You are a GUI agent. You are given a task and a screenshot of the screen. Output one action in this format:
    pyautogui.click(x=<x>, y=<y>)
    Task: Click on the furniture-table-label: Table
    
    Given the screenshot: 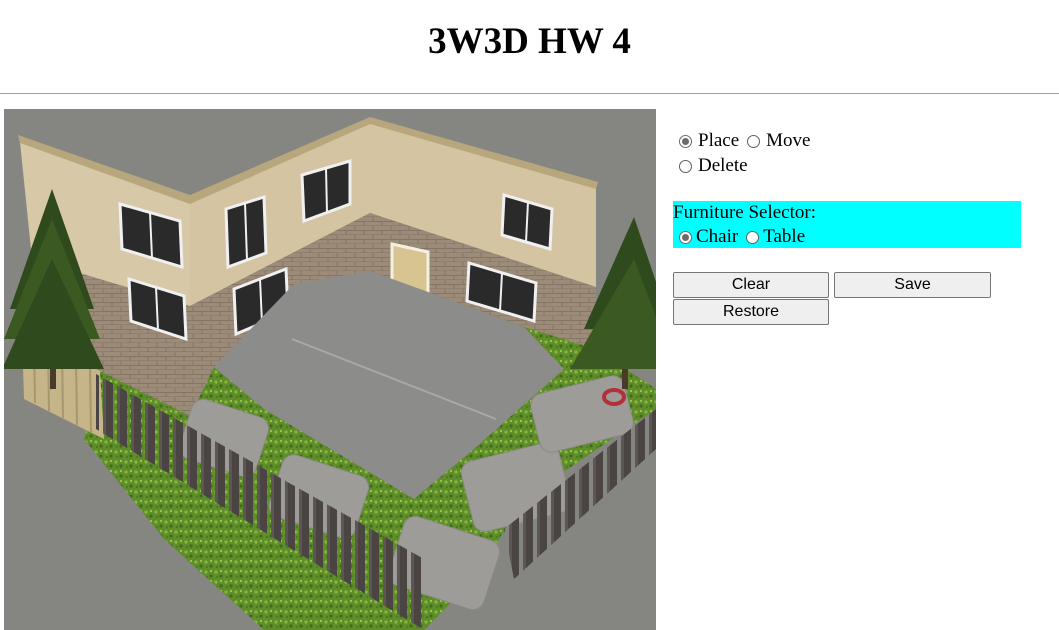 What is the action you would take?
    pyautogui.click(x=784, y=237)
    